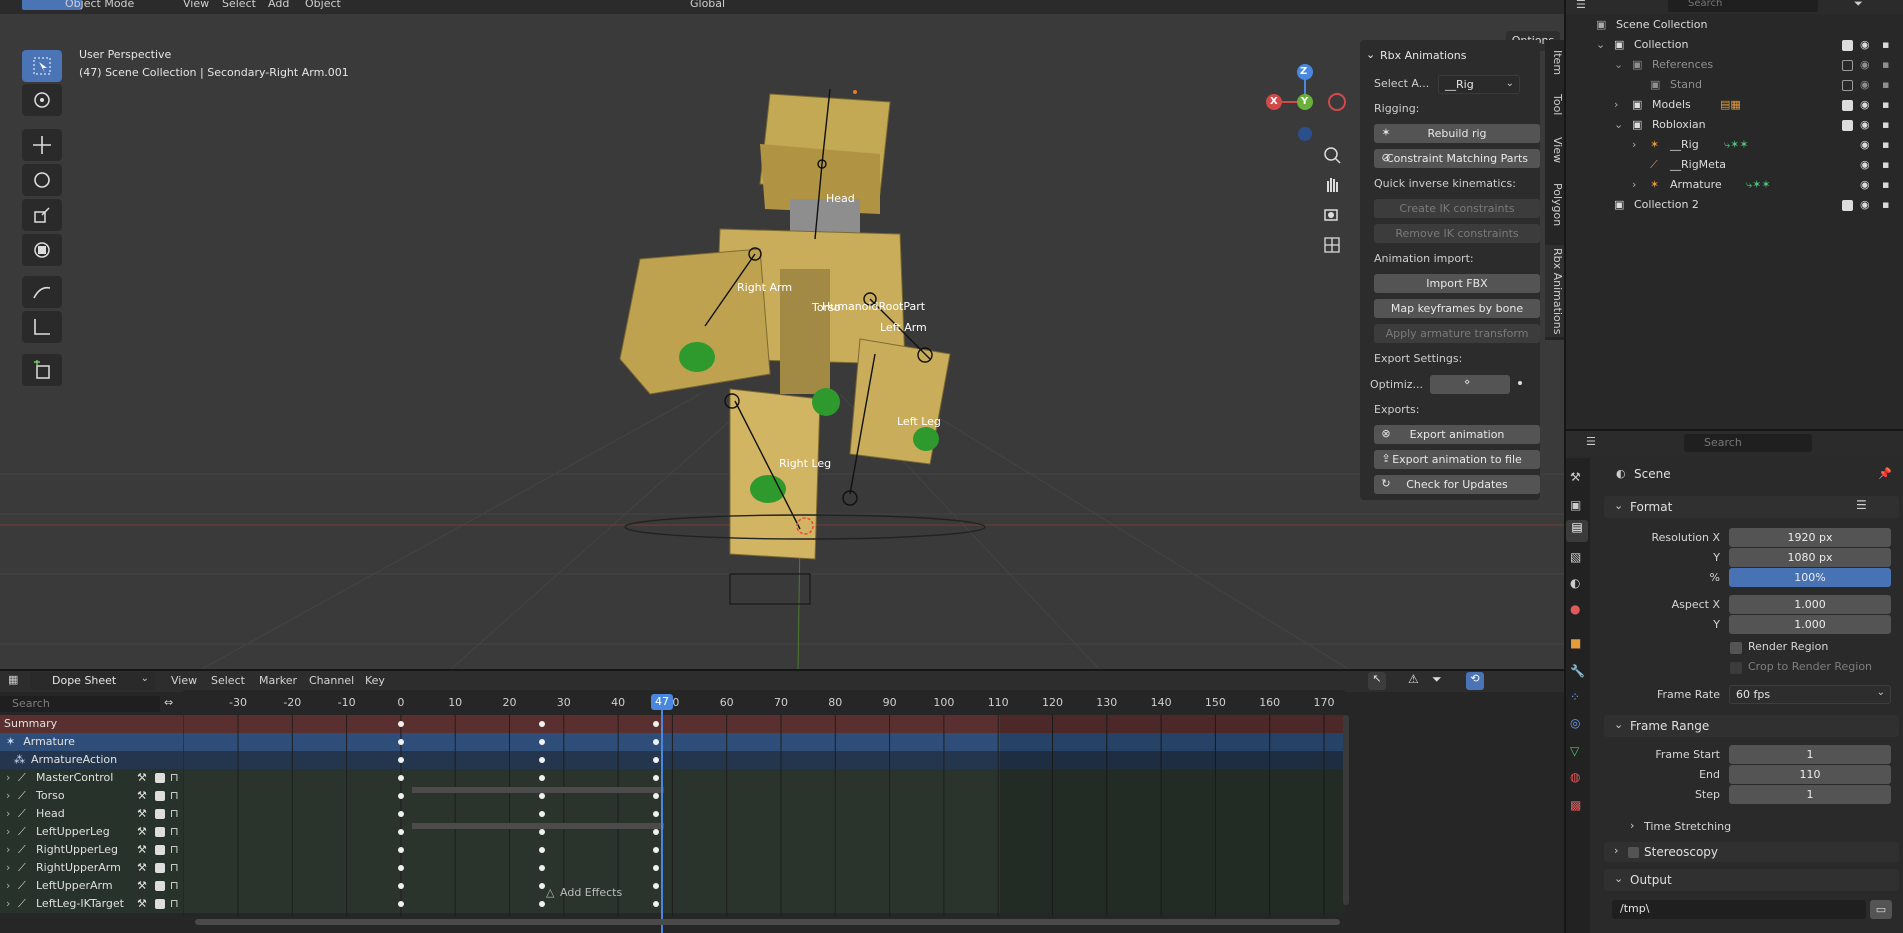 The width and height of the screenshot is (1903, 933). What do you see at coordinates (1457, 459) in the screenshot?
I see `export-to-file-button: ⇪ Export animation to file` at bounding box center [1457, 459].